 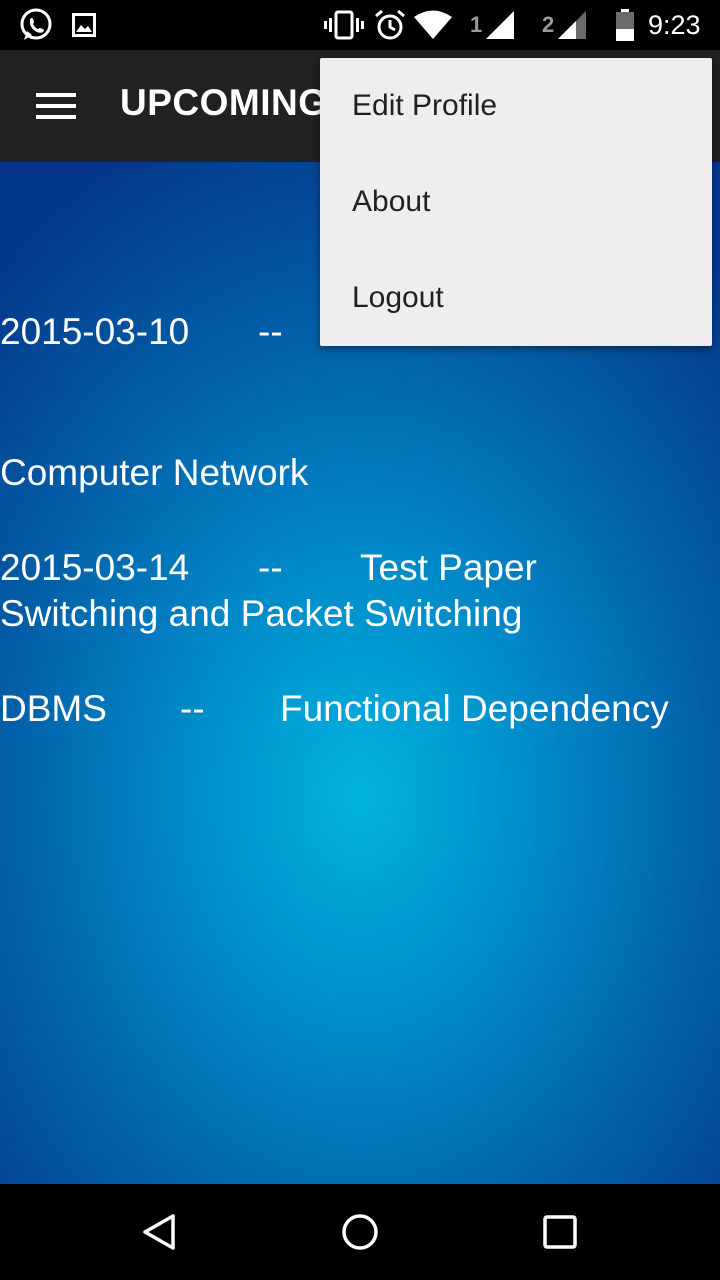 I want to click on back-icon, so click(x=160, y=1232).